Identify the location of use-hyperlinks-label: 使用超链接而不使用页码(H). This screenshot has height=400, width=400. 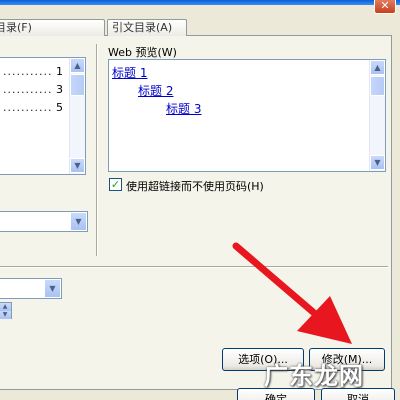
(195, 186).